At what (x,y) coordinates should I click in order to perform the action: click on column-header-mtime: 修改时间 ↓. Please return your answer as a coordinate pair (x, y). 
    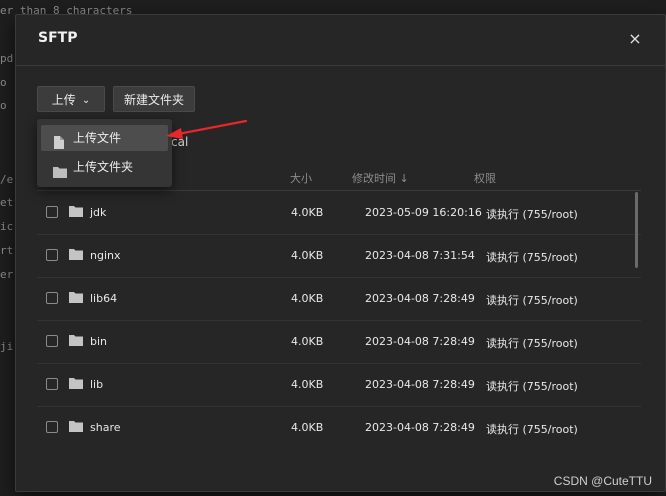
    Looking at the image, I should click on (380, 178).